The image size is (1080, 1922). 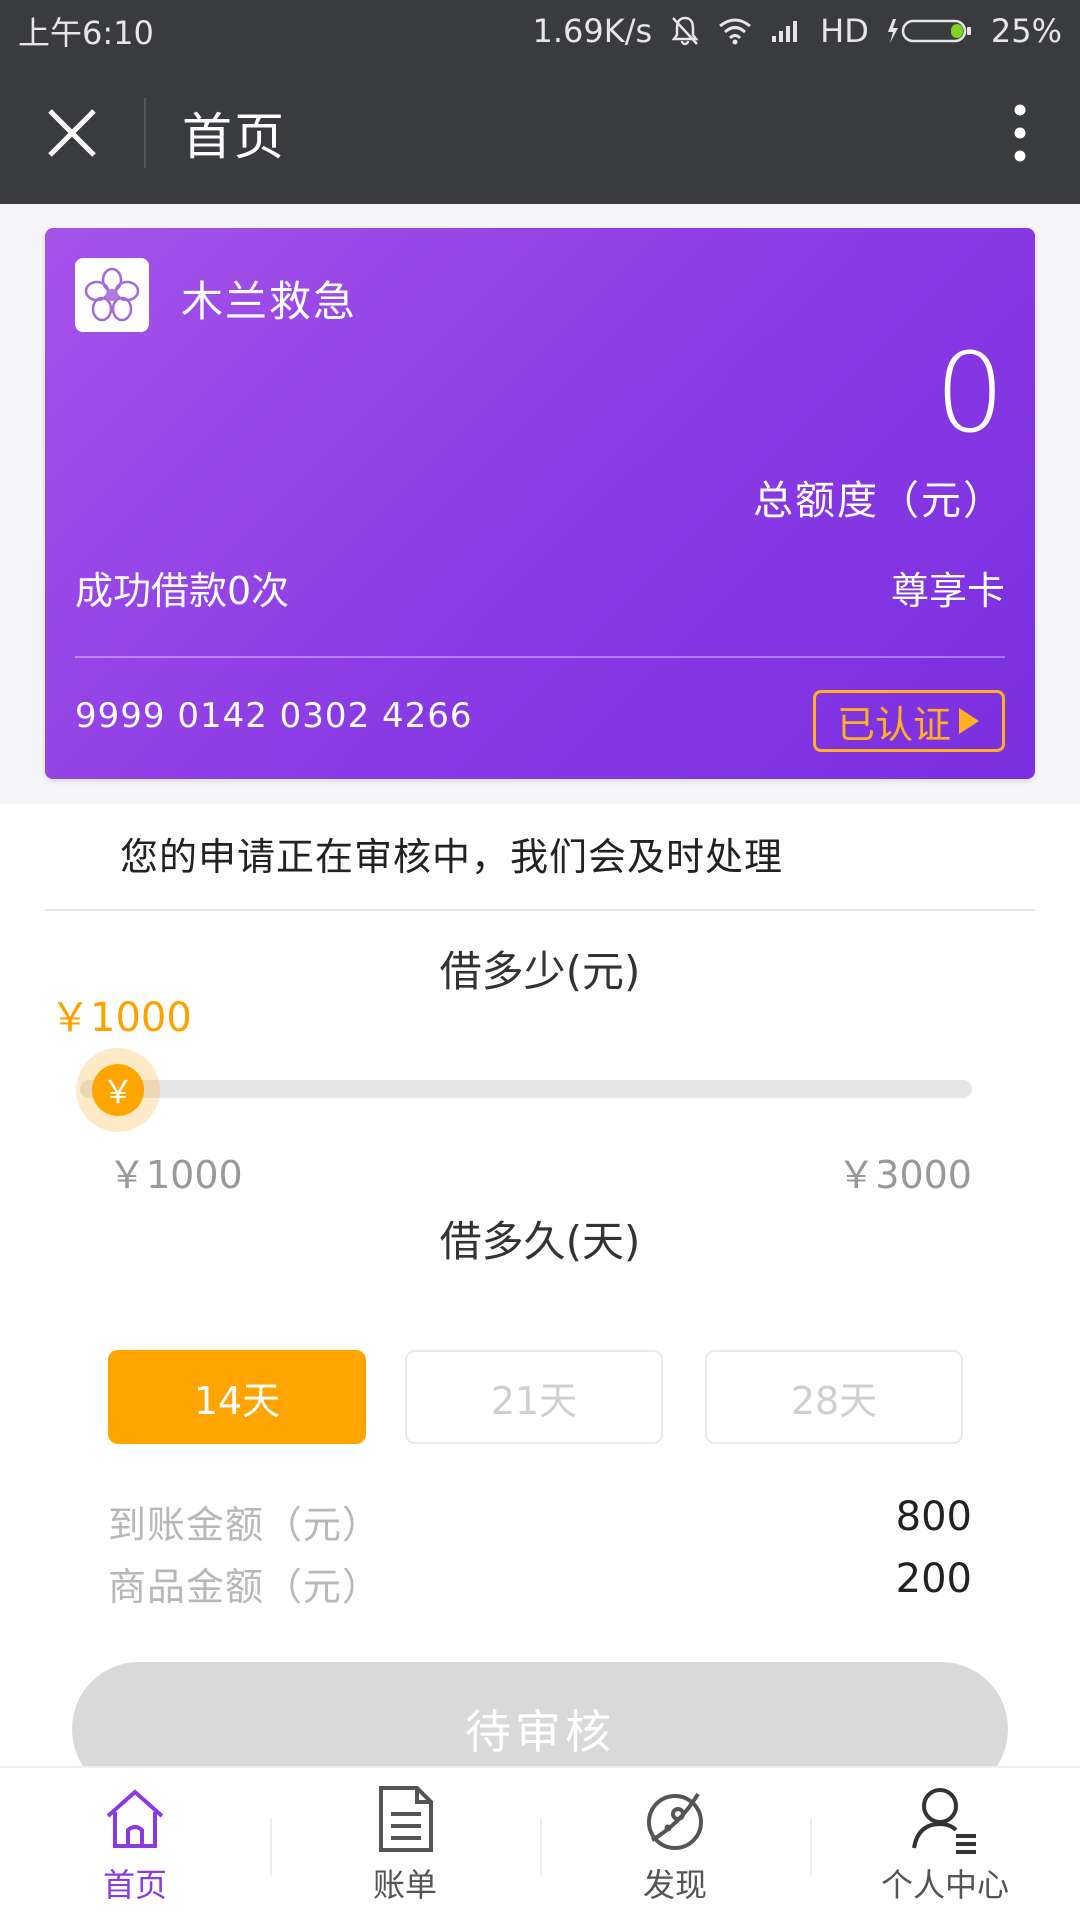 I want to click on received-amount-label: 到账金额（元）, so click(x=245, y=1525).